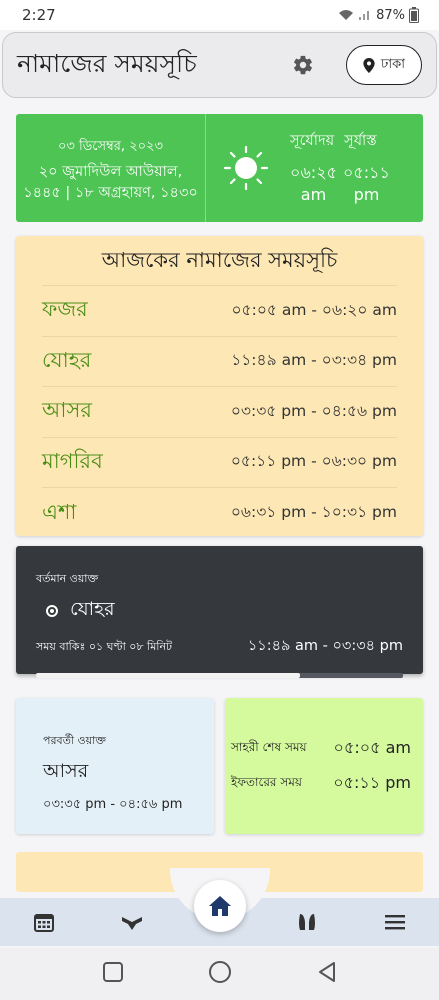  I want to click on current-waqt-name: যোহর, so click(92, 609).